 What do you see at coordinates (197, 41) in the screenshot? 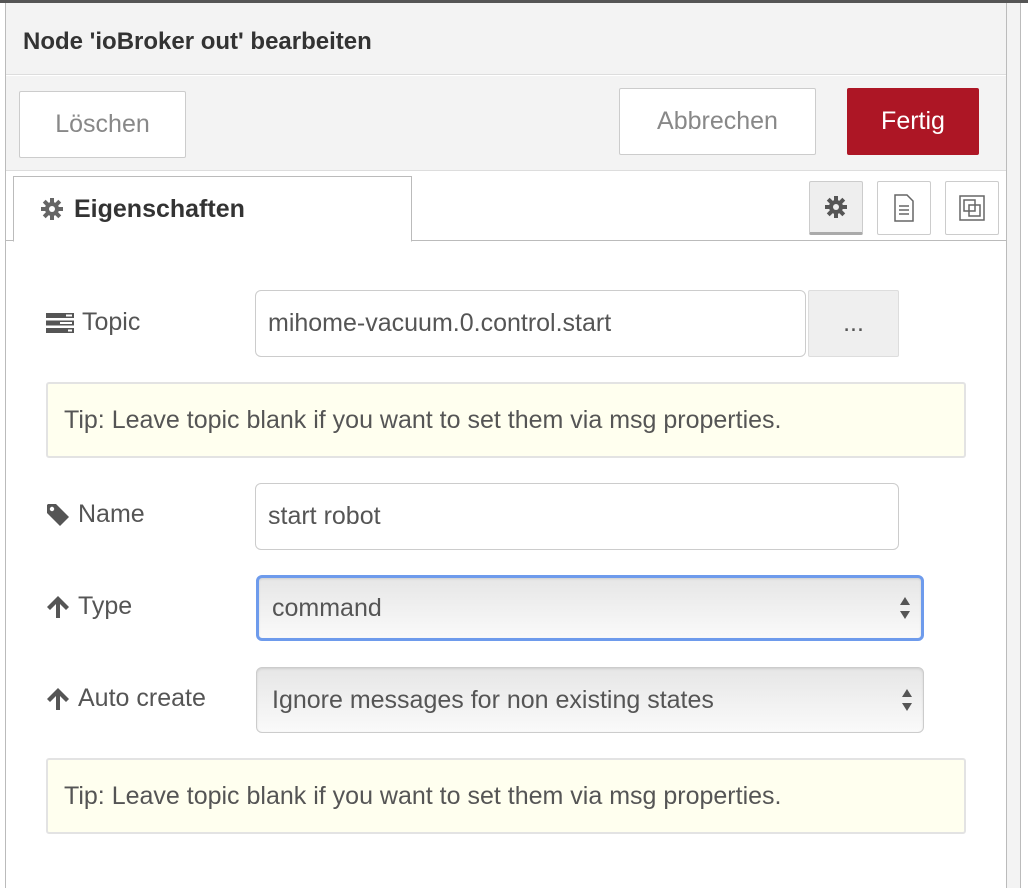
I see `dialog-title: Node 'ioBroker out' bearbeiten` at bounding box center [197, 41].